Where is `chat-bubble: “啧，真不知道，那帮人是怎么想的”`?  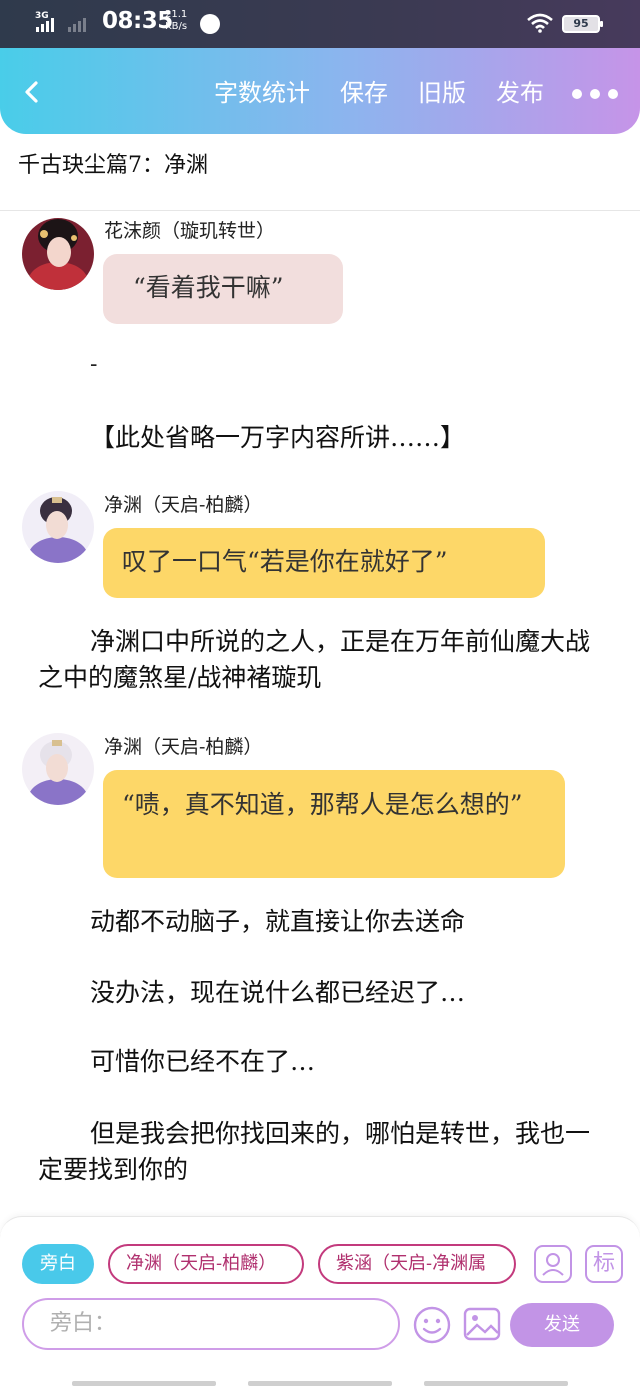
chat-bubble: “啧，真不知道，那帮人是怎么想的” is located at coordinates (334, 824).